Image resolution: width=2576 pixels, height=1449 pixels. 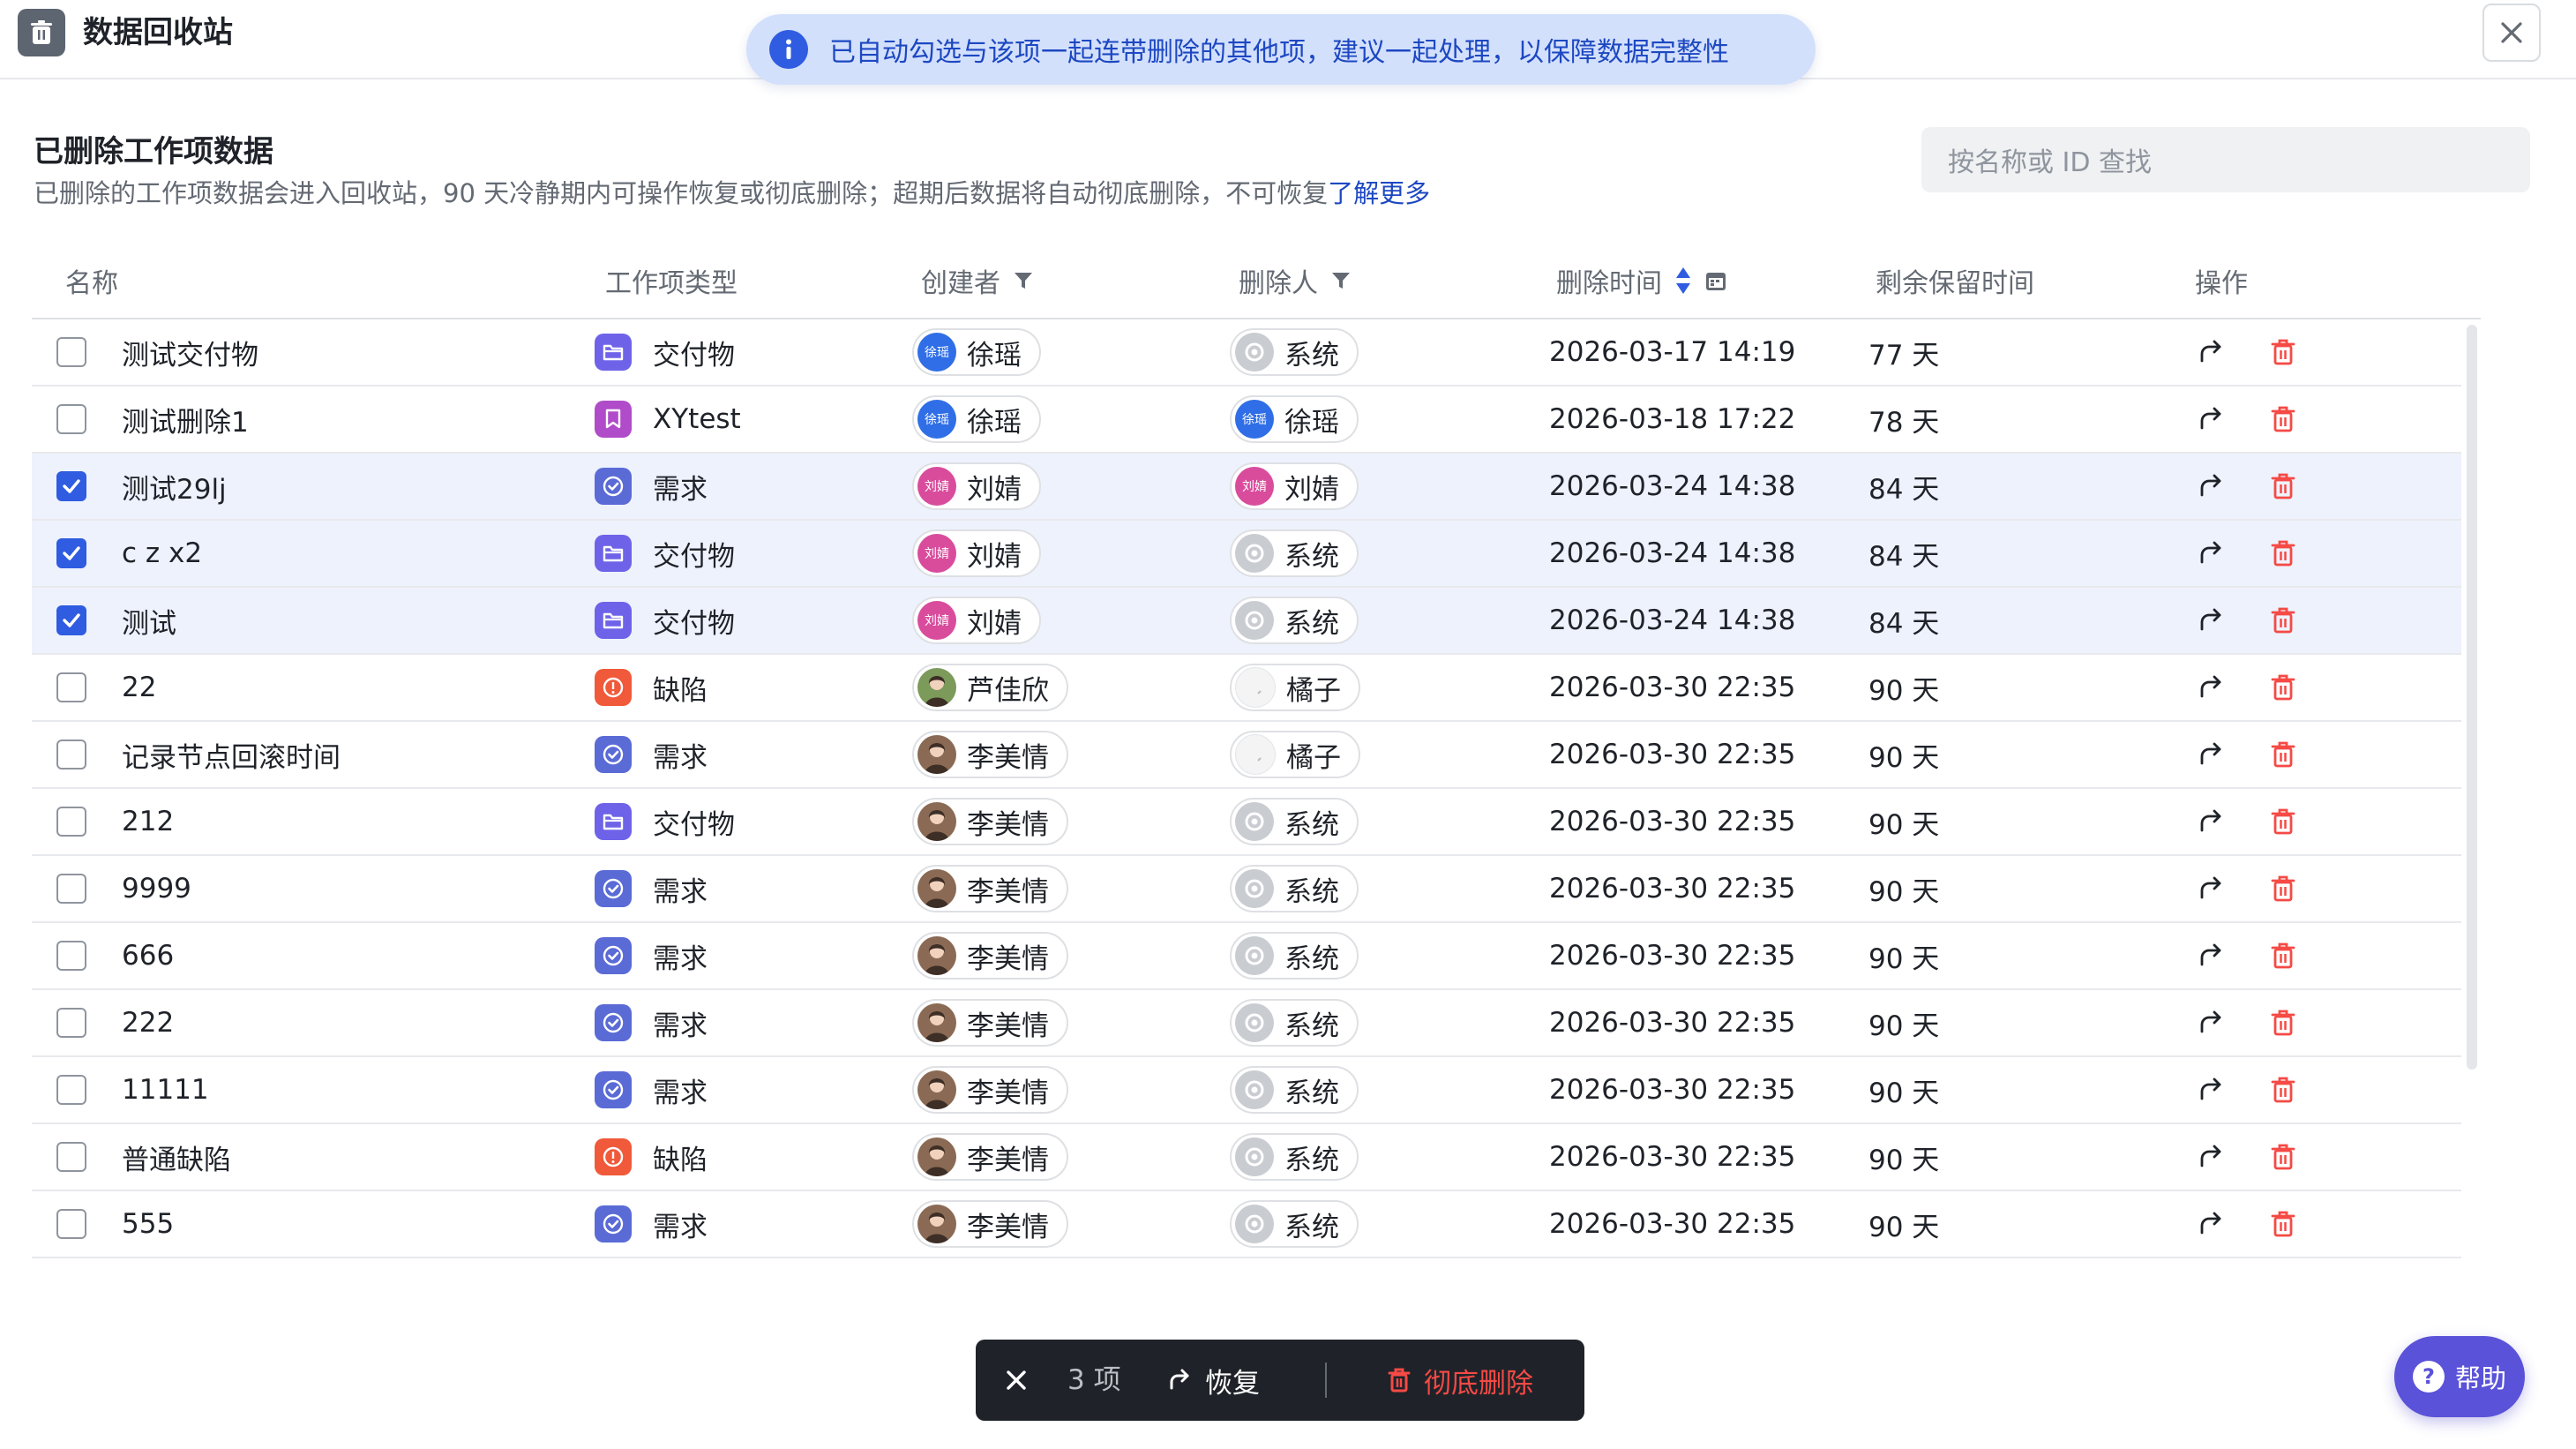 I want to click on row-creator: 李美情, so click(x=990, y=1089).